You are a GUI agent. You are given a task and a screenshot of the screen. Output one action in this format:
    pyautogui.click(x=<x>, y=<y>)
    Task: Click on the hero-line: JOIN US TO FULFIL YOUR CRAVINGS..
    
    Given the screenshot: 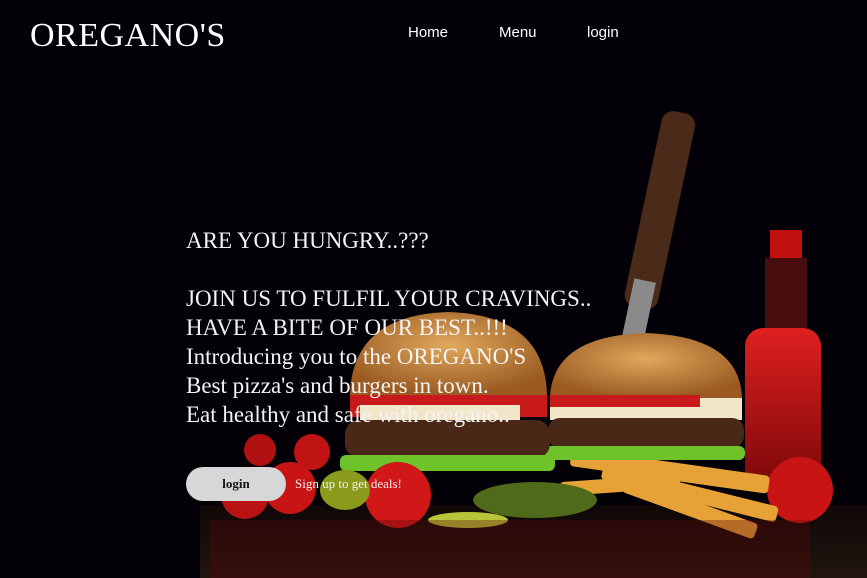 What is the action you would take?
    pyautogui.click(x=389, y=298)
    